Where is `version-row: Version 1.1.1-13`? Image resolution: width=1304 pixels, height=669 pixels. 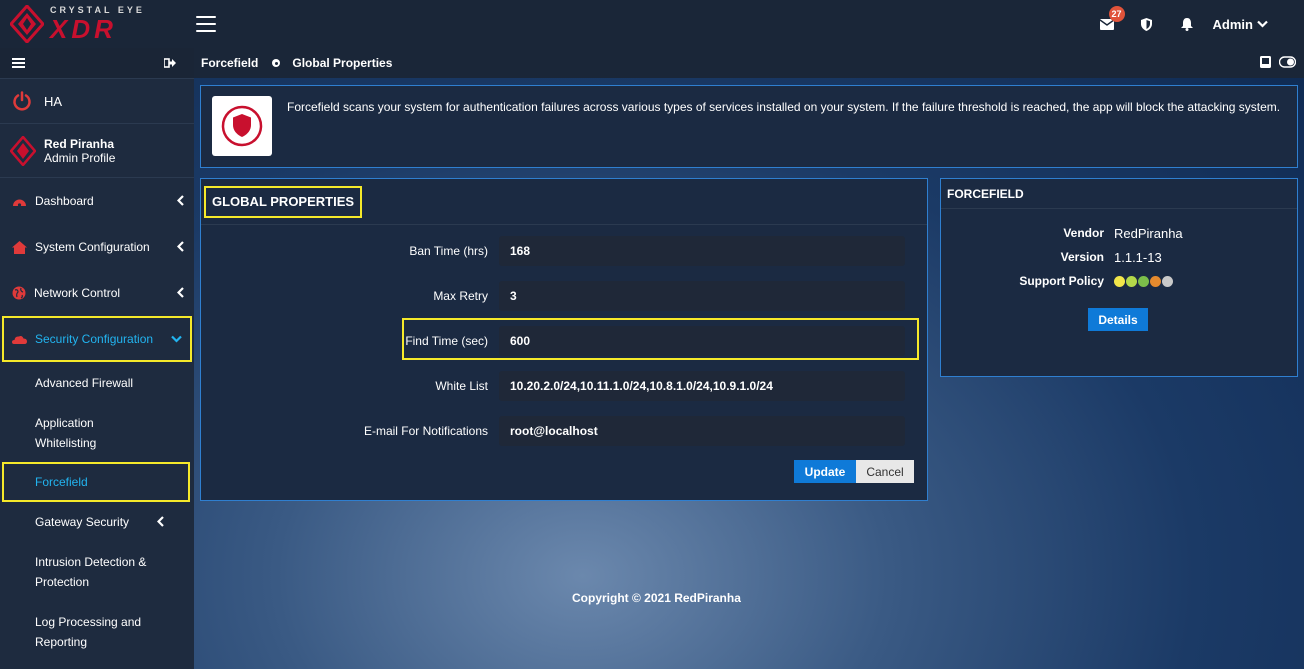 version-row: Version 1.1.1-13 is located at coordinates (1119, 257).